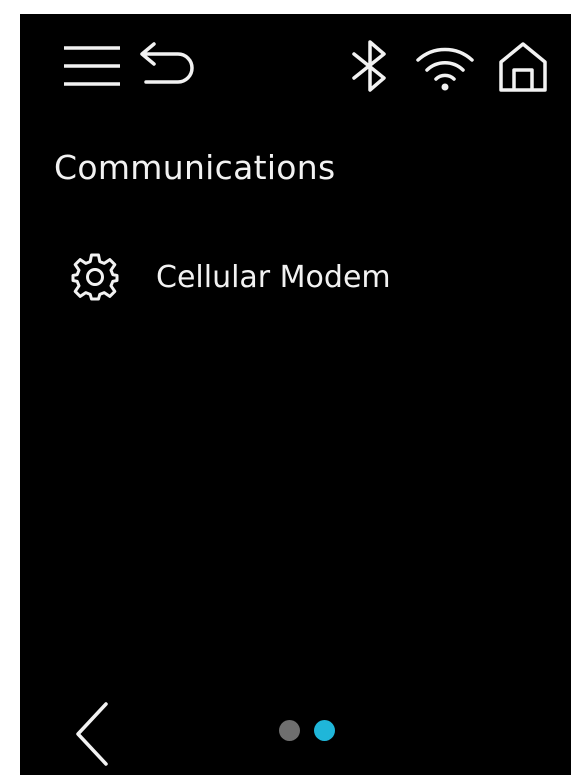 This screenshot has height=775, width=575. What do you see at coordinates (273, 277) in the screenshot?
I see `menu-item-label: Cellular Modem` at bounding box center [273, 277].